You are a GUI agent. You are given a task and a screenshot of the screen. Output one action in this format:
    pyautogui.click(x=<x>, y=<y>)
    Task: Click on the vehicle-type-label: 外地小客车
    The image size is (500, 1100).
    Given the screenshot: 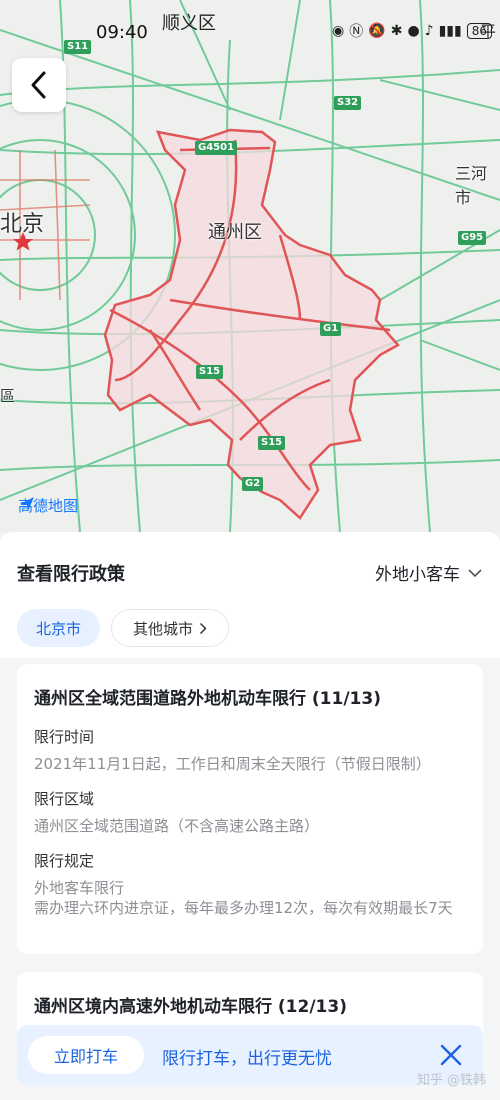 What is the action you would take?
    pyautogui.click(x=417, y=575)
    